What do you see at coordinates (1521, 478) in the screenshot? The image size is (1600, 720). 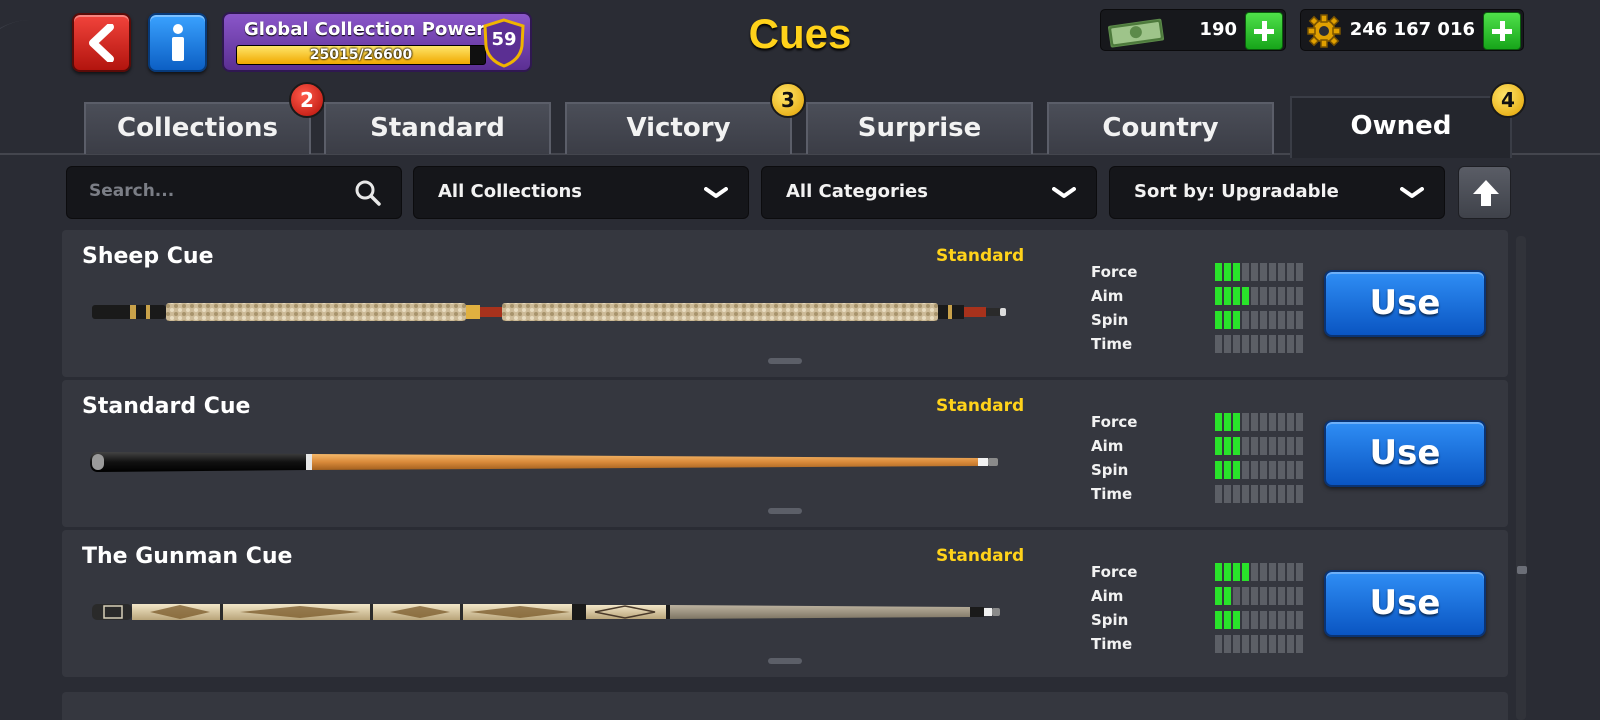 I see `scrollbar` at bounding box center [1521, 478].